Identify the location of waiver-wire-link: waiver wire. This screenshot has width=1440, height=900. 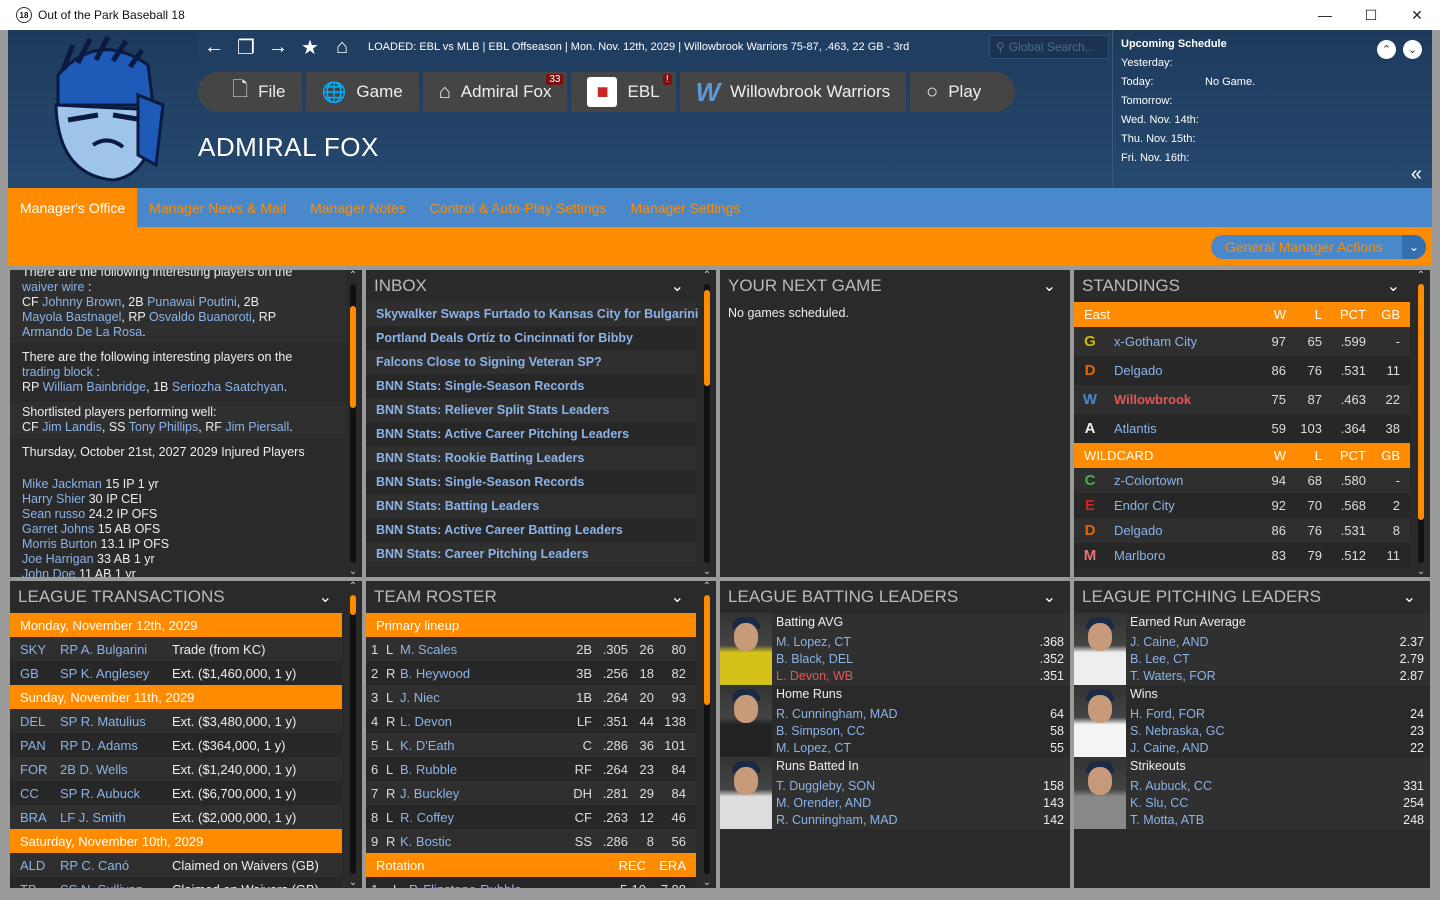
(53, 287).